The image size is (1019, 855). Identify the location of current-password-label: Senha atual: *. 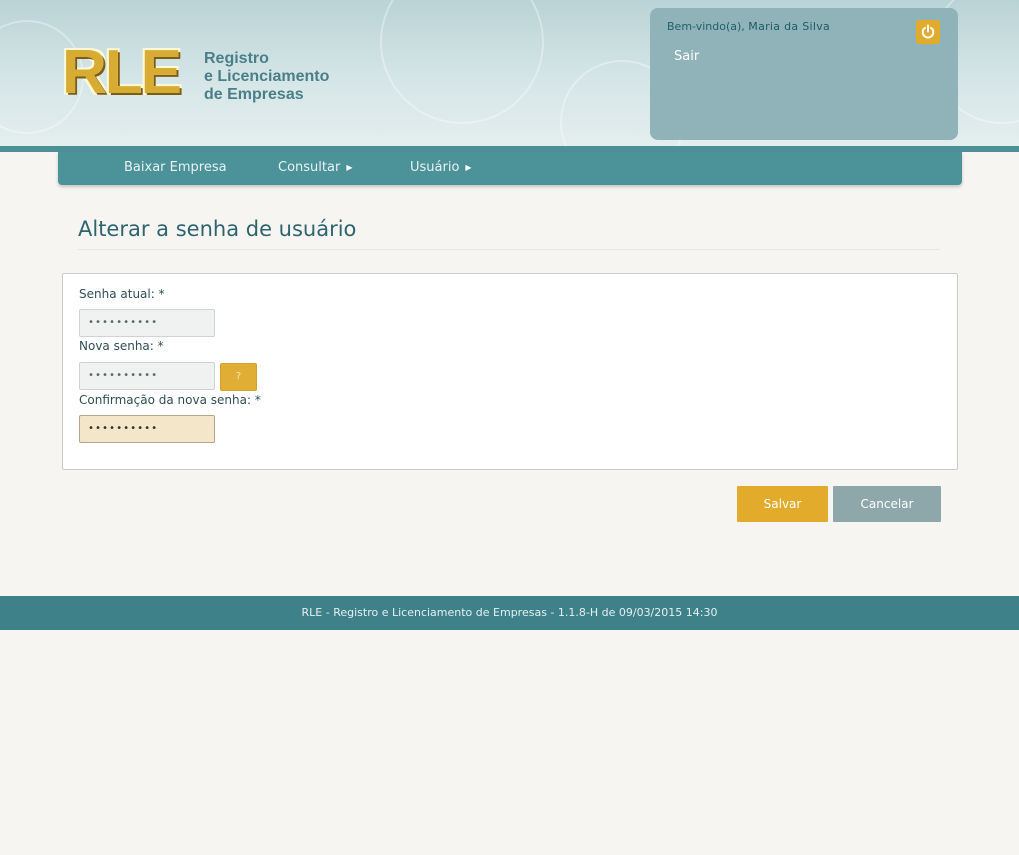
(122, 294).